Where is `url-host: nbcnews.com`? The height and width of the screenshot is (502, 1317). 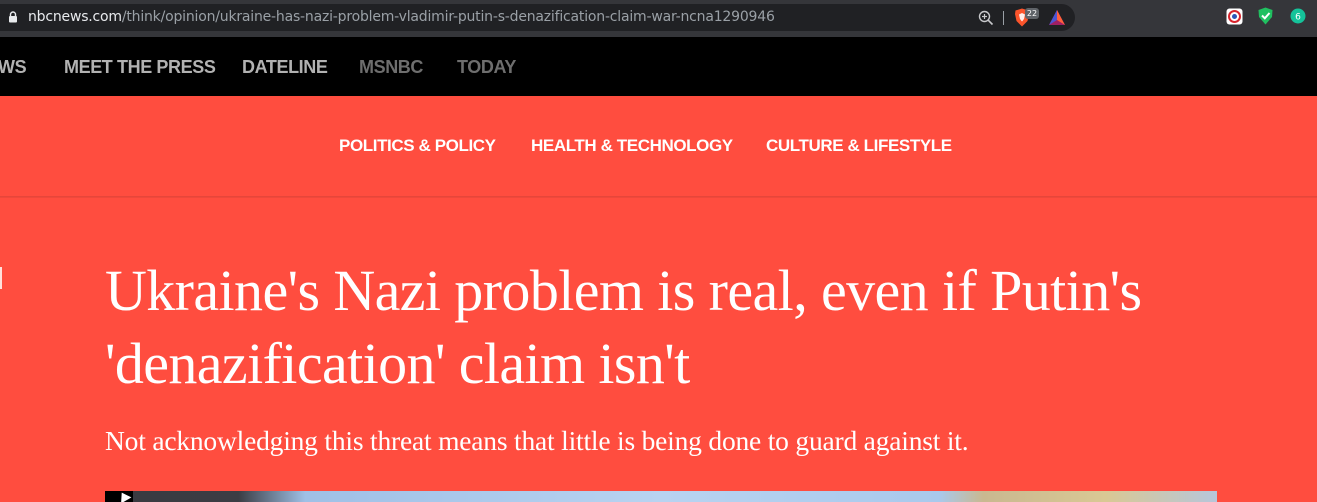
url-host: nbcnews.com is located at coordinates (75, 17).